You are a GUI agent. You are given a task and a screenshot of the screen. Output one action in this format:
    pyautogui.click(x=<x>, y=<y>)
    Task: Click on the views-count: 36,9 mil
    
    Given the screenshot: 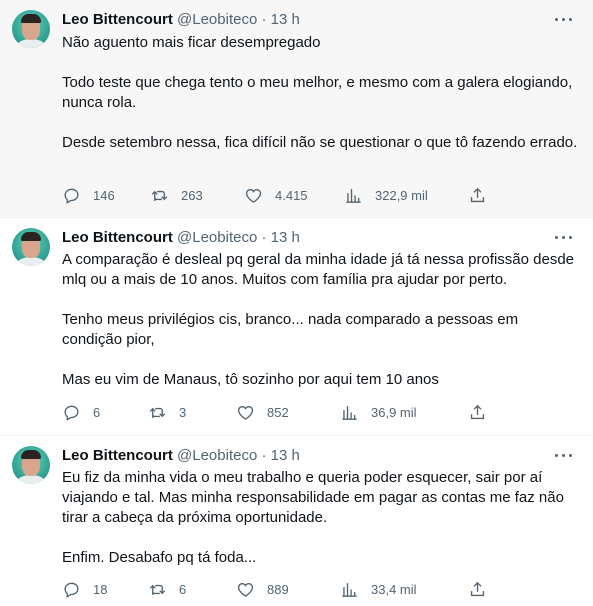 What is the action you would take?
    pyautogui.click(x=394, y=412)
    